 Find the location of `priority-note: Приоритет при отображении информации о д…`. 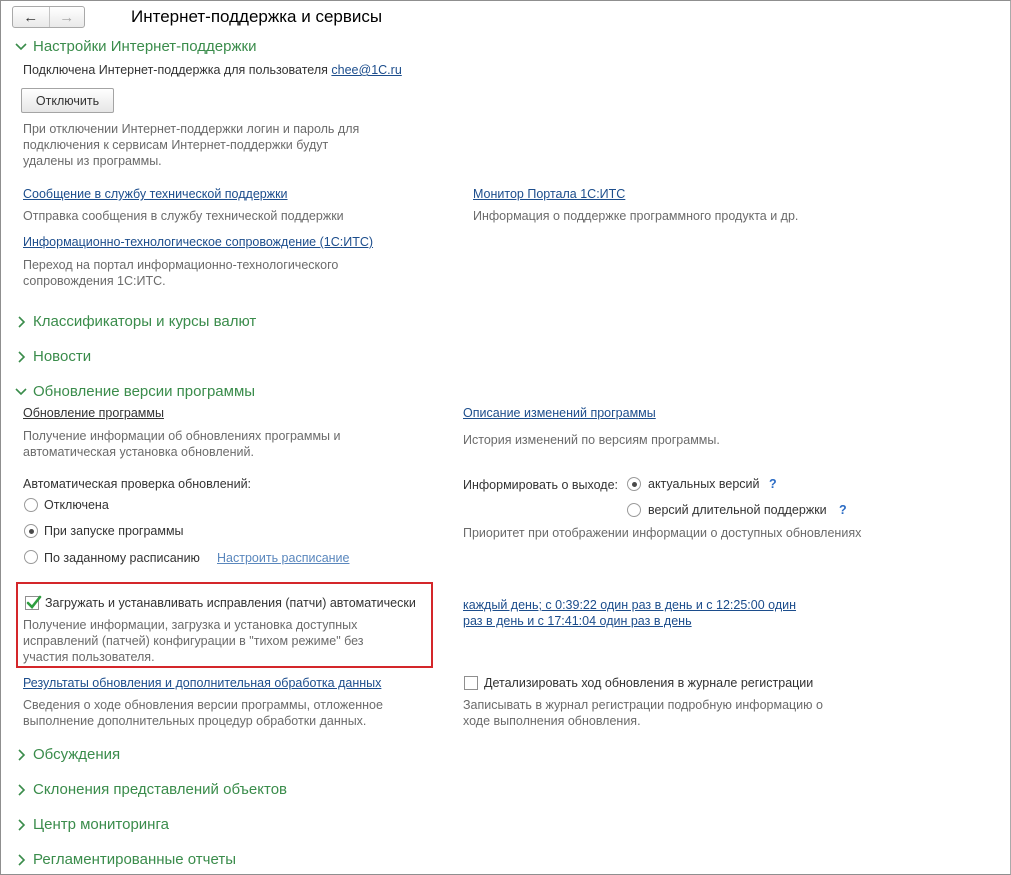

priority-note: Приоритет при отображении информации о д… is located at coordinates (662, 533).